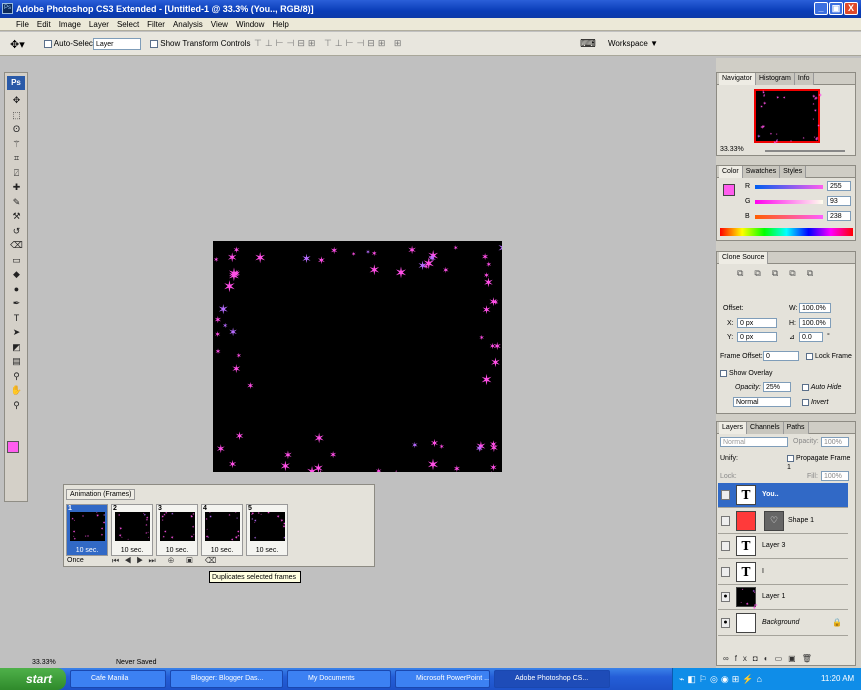 The image size is (861, 690). What do you see at coordinates (16, 100) in the screenshot?
I see `move-tool-icon: ✥` at bounding box center [16, 100].